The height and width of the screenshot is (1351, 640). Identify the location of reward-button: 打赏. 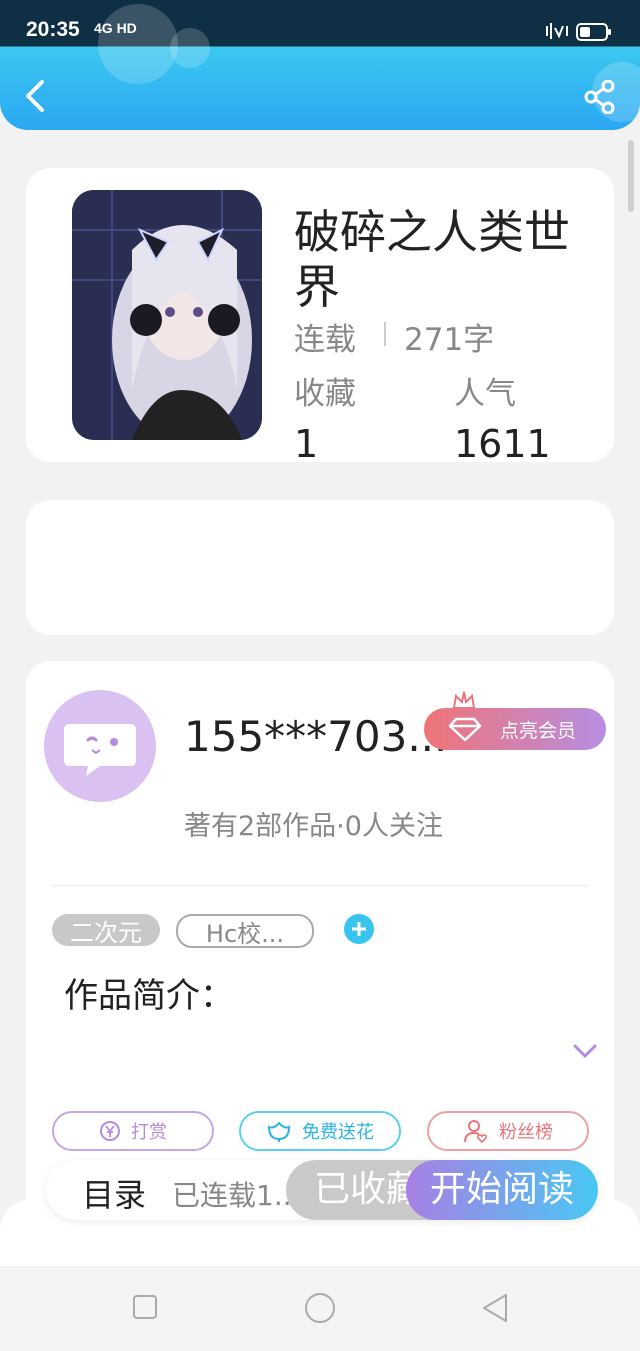
(133, 1131).